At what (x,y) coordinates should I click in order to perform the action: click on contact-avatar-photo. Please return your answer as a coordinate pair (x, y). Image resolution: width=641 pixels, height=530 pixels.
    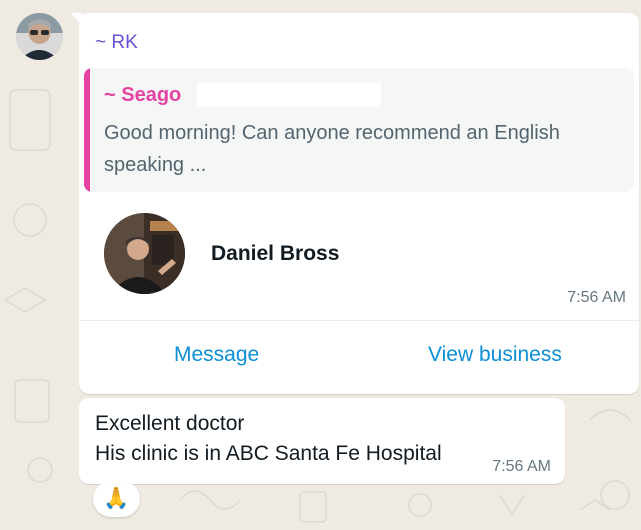
    Looking at the image, I should click on (144, 253).